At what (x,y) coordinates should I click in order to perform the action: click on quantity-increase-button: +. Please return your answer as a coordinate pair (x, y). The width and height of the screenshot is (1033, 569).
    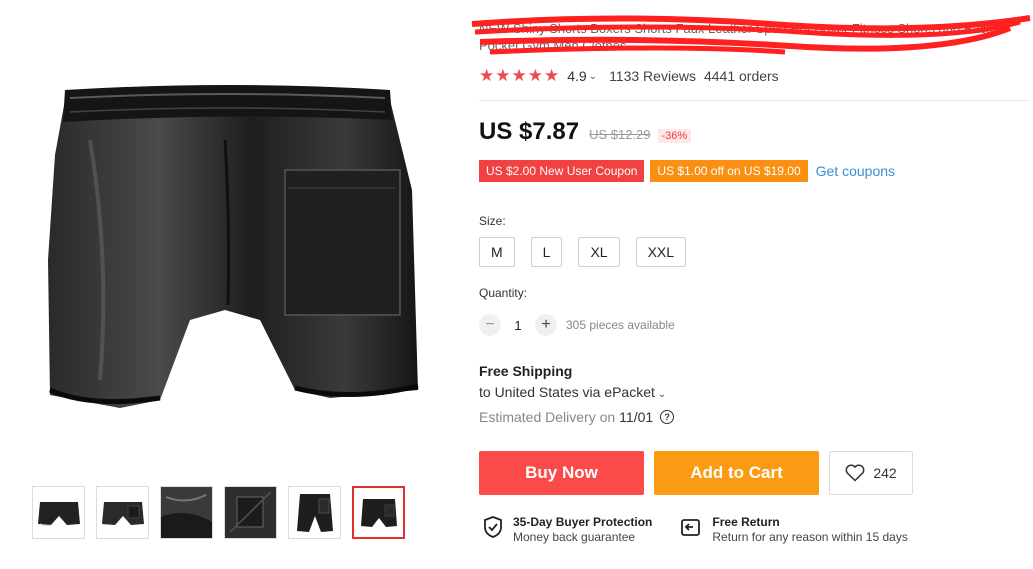
    Looking at the image, I should click on (546, 325).